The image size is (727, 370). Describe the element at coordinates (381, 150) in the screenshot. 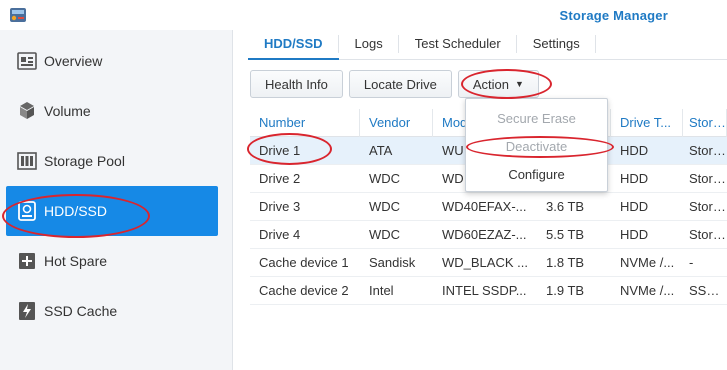

I see `table-cell: ATA` at that location.